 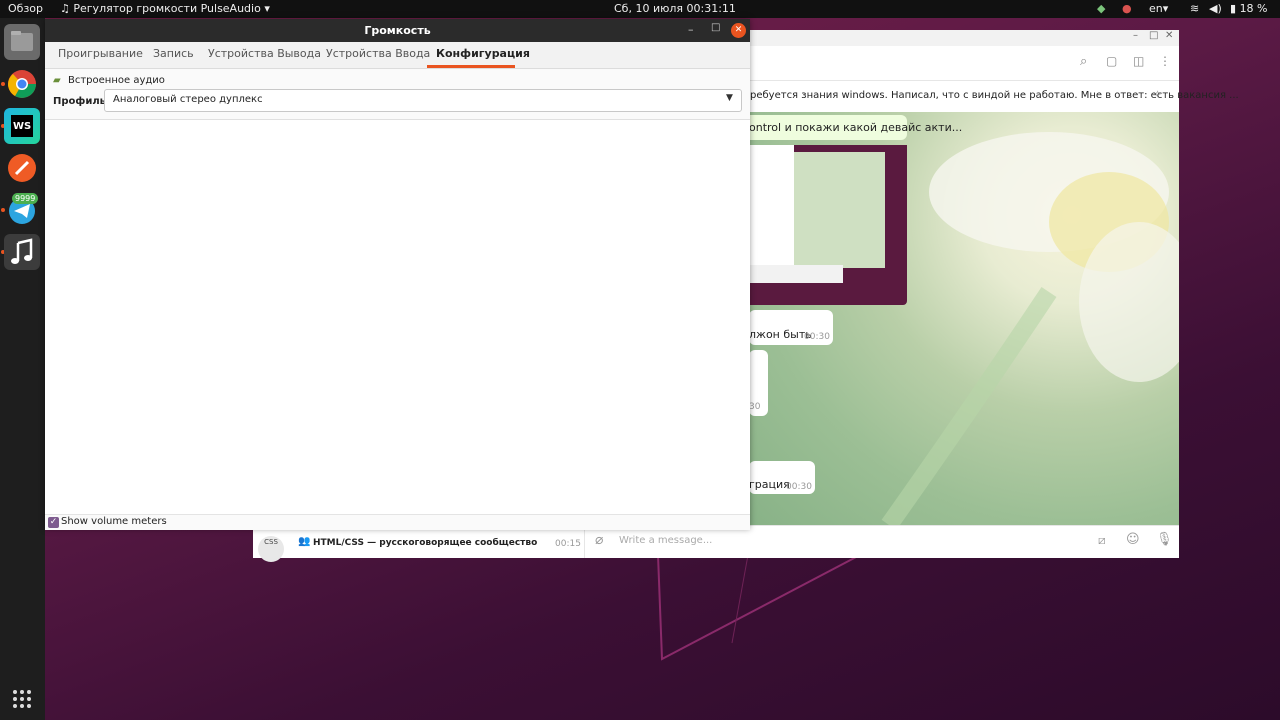 What do you see at coordinates (828, 225) in the screenshot?
I see `screenshot-thumbnail` at bounding box center [828, 225].